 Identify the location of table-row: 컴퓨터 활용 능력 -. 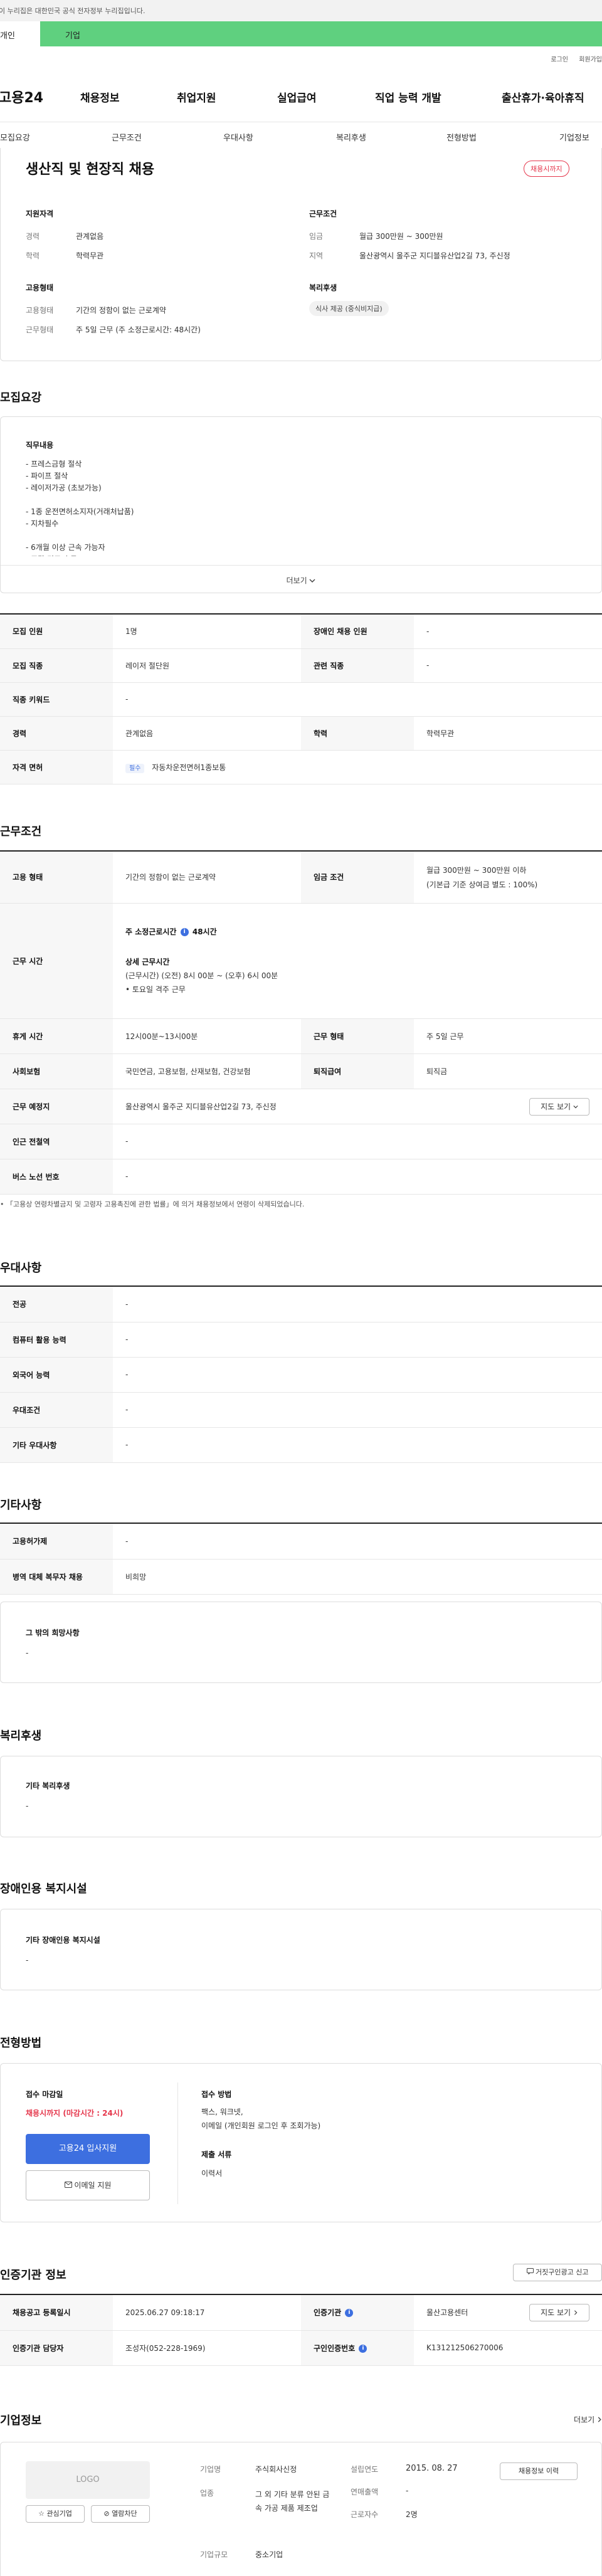
(301, 1340).